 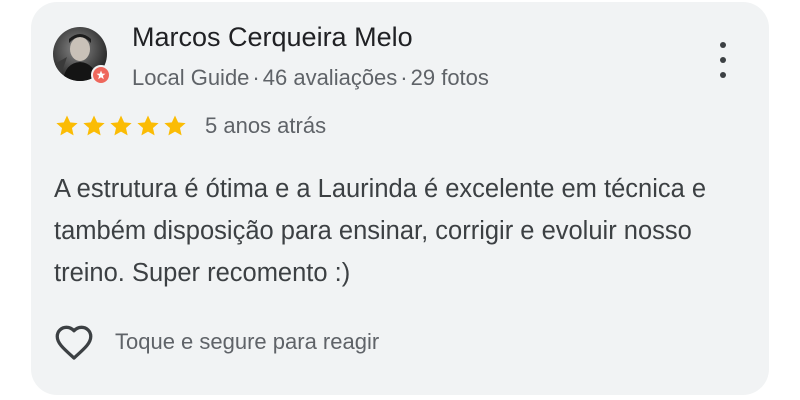 What do you see at coordinates (272, 37) in the screenshot?
I see `author-name: Marcos Cerqueira Melo` at bounding box center [272, 37].